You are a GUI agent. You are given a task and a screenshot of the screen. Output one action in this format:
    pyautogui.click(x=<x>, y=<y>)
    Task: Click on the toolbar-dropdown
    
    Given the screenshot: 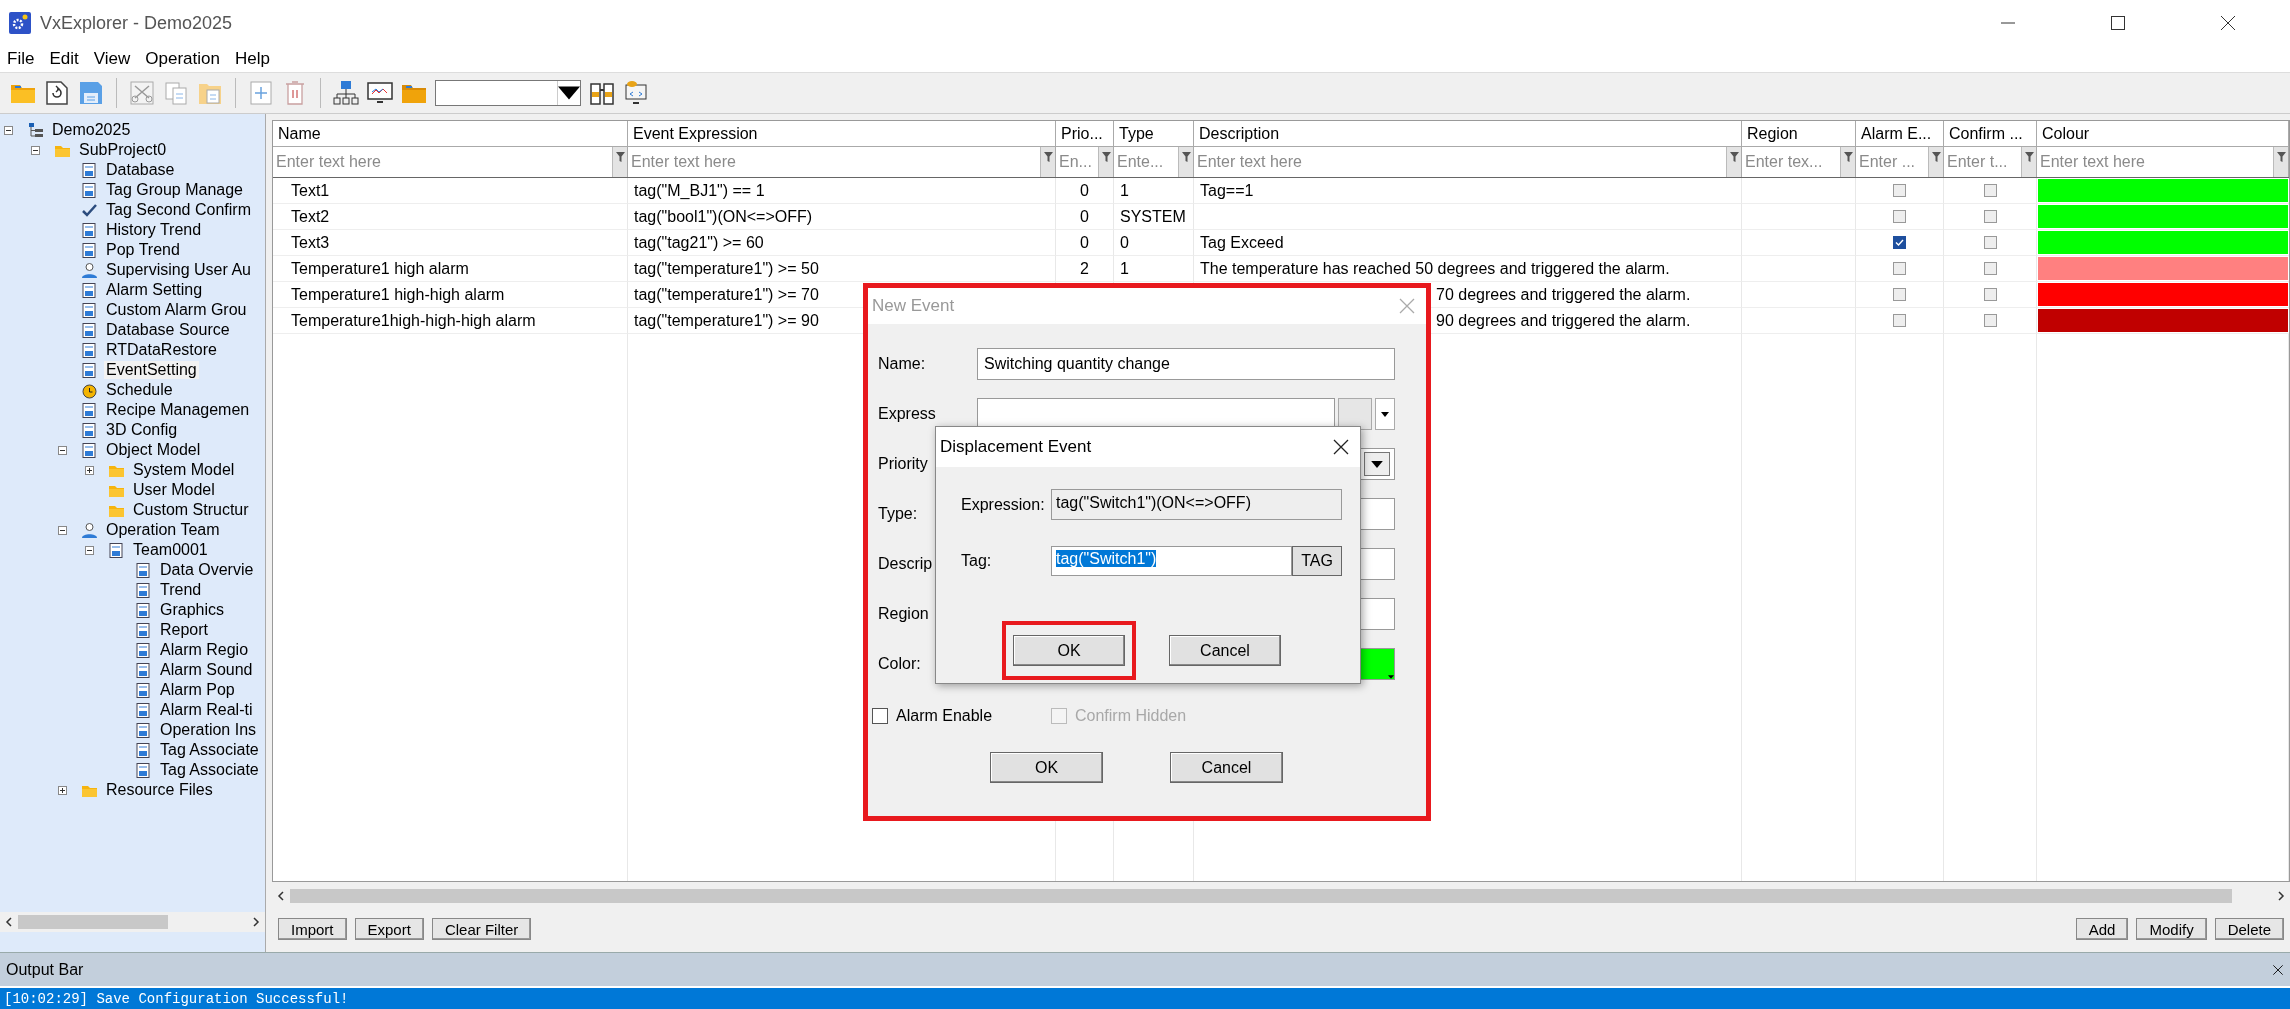 What is the action you would take?
    pyautogui.click(x=508, y=93)
    